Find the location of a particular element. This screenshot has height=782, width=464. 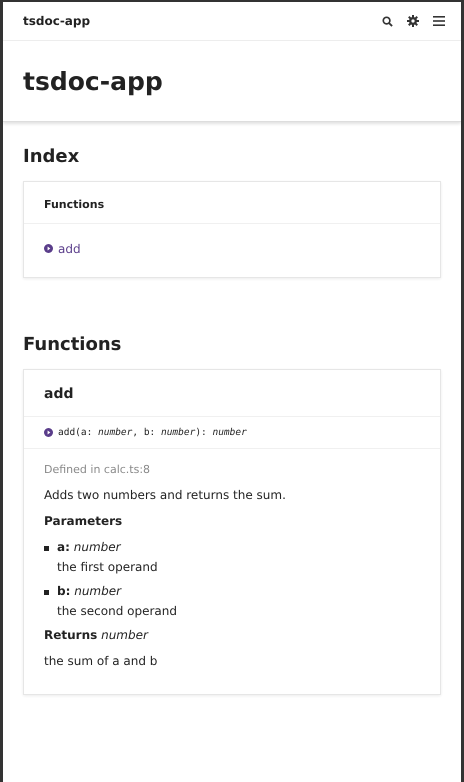

parameter-description: the second operand is located at coordinates (117, 611).